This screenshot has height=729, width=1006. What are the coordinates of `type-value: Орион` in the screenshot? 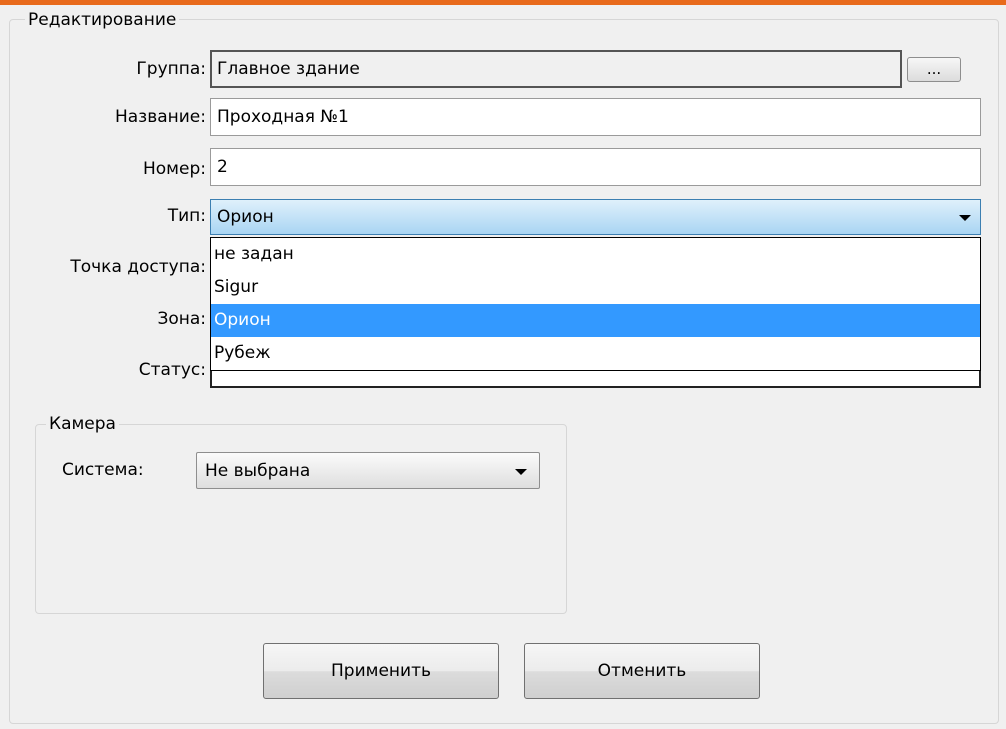 It's located at (245, 217).